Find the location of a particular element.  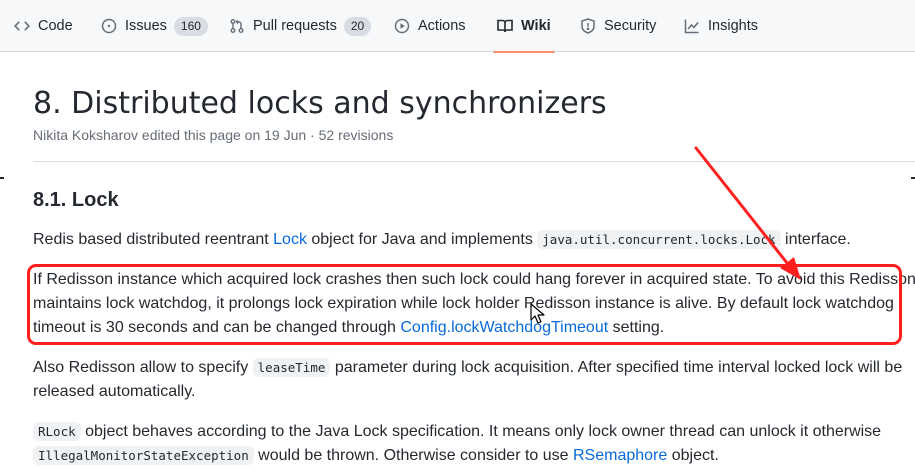

red-arrow-annotation is located at coordinates (747, 213).